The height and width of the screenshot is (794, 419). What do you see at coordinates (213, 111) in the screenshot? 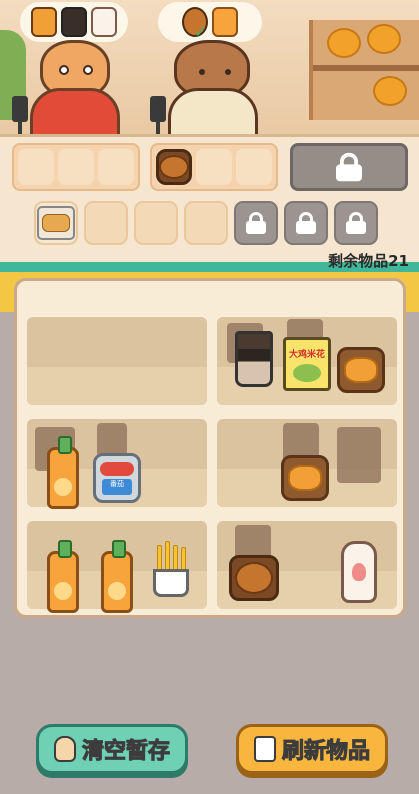
I see `capybara-shirt` at bounding box center [213, 111].